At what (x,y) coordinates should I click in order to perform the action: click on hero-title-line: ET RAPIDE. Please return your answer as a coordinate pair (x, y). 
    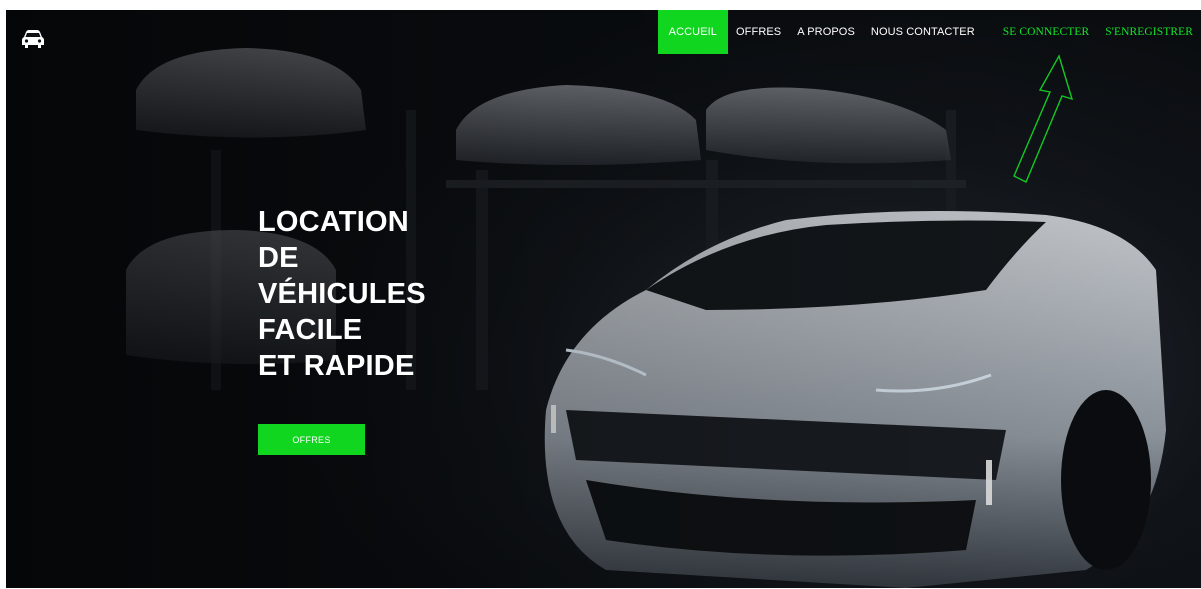
    Looking at the image, I should click on (336, 366).